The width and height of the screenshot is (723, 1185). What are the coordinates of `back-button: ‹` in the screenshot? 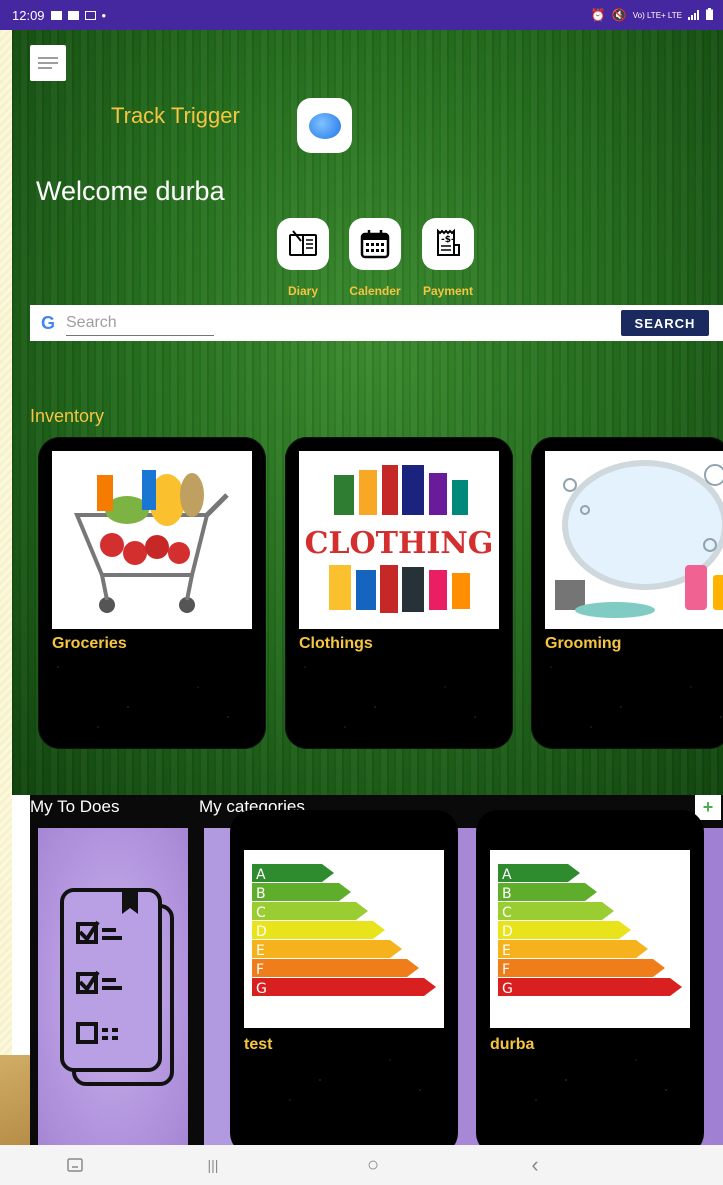 It's located at (535, 1164).